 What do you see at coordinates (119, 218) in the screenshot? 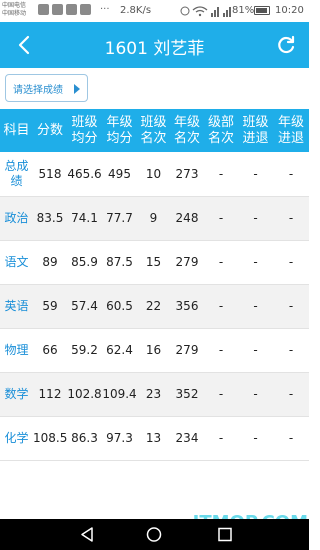
I see `table-cell-grade-avg: 77.7` at bounding box center [119, 218].